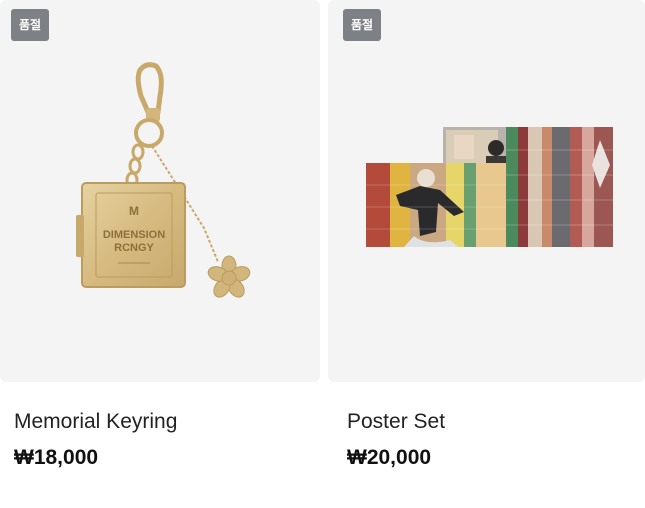  I want to click on product-name: Memorial Keyring, so click(95, 422).